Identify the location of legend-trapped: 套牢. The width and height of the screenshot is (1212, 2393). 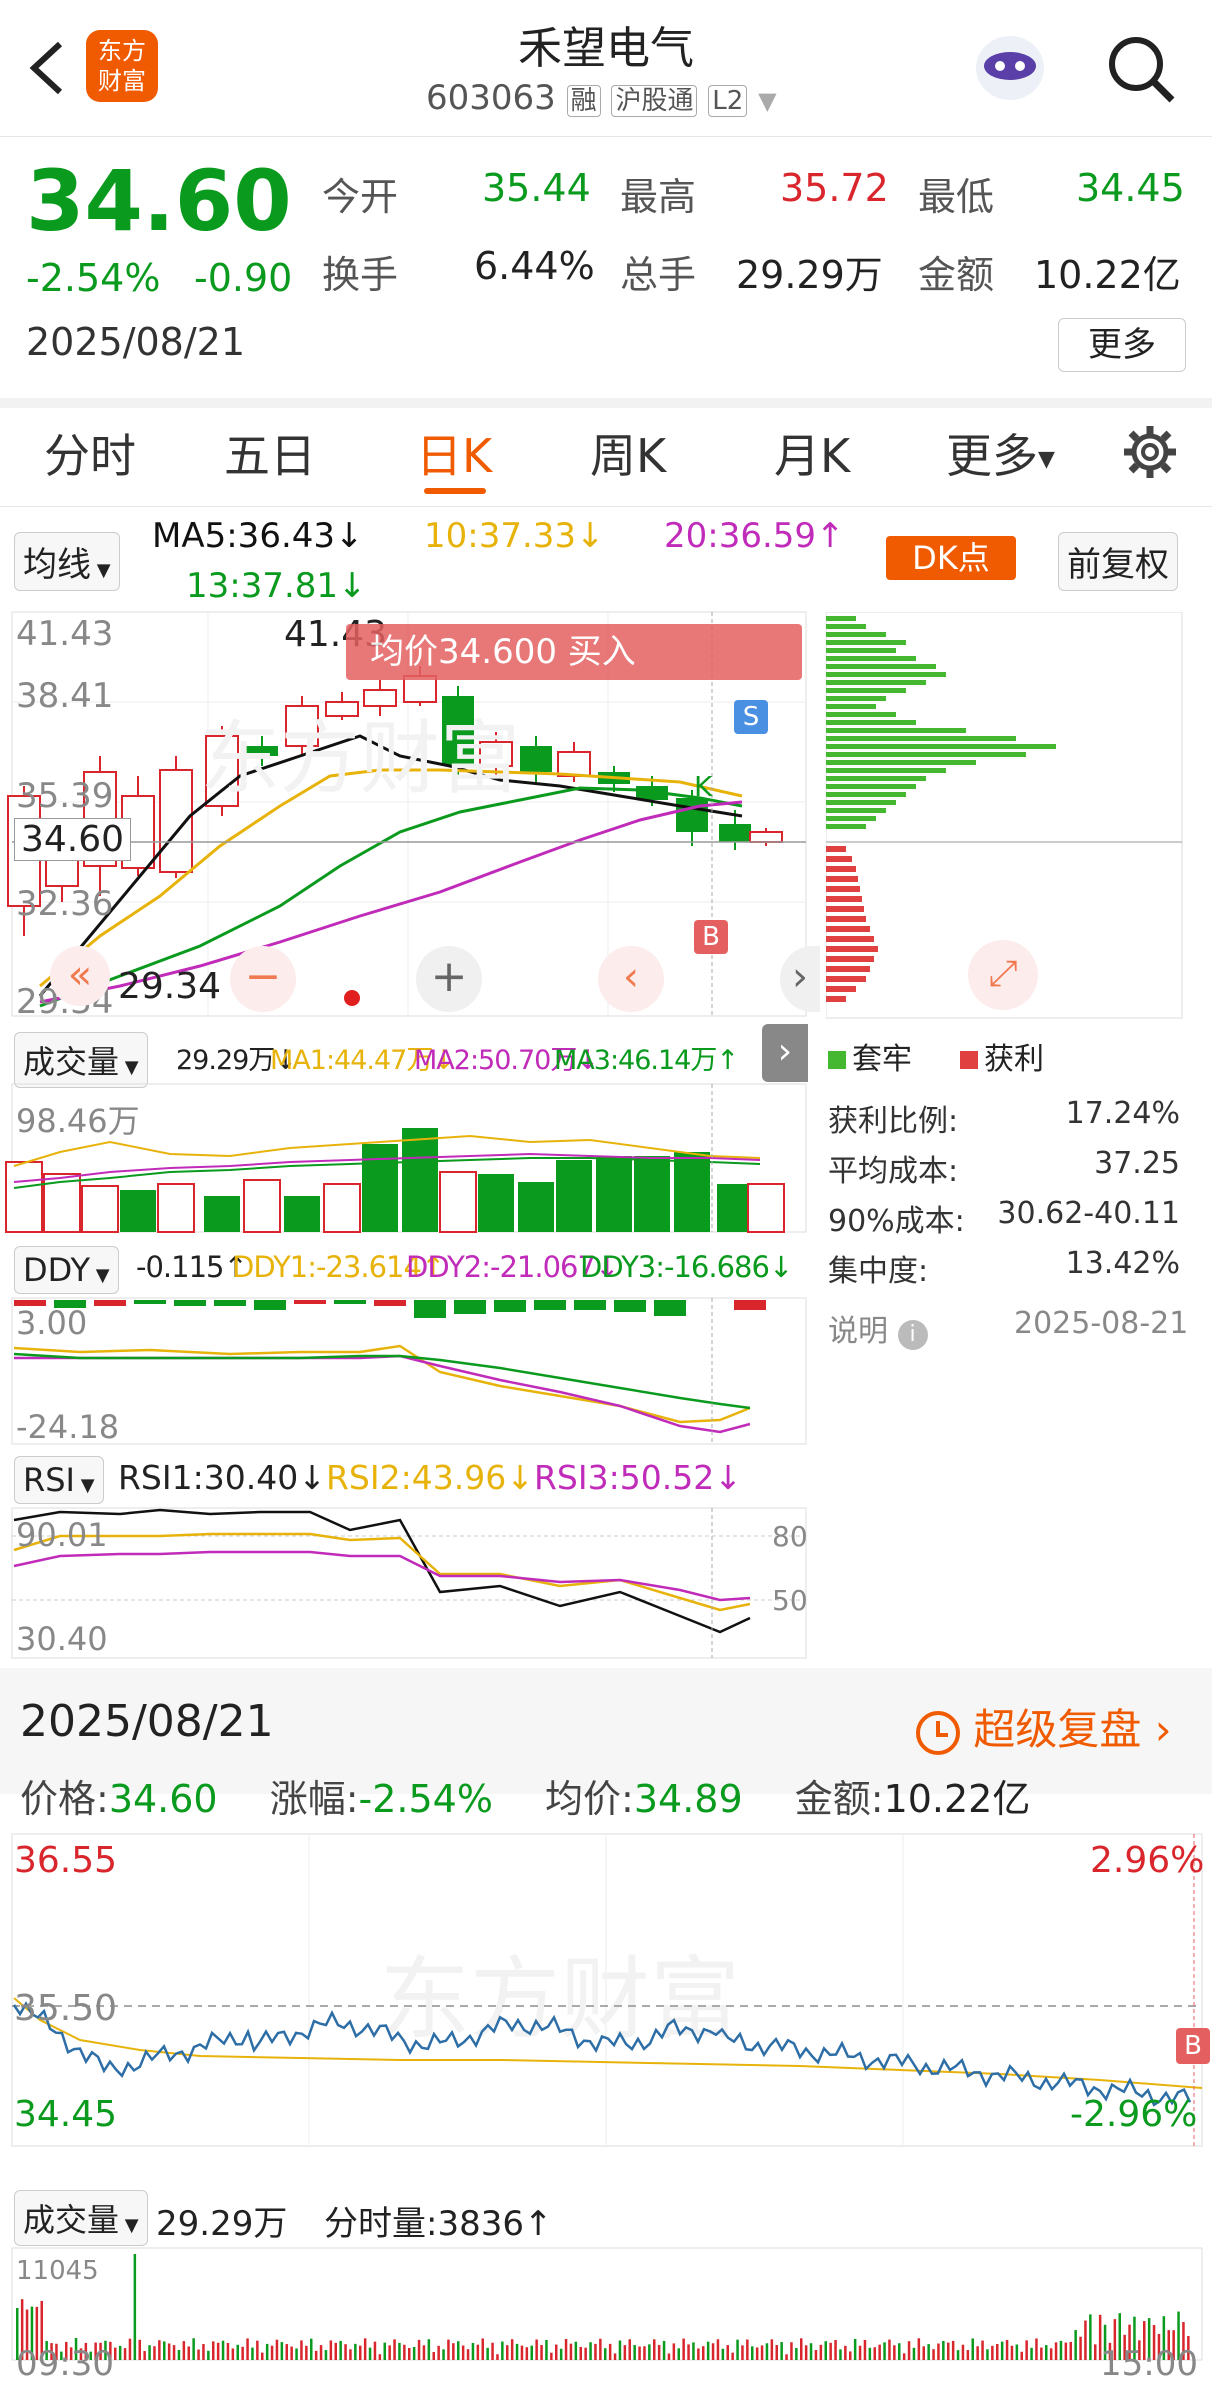
(870, 1056).